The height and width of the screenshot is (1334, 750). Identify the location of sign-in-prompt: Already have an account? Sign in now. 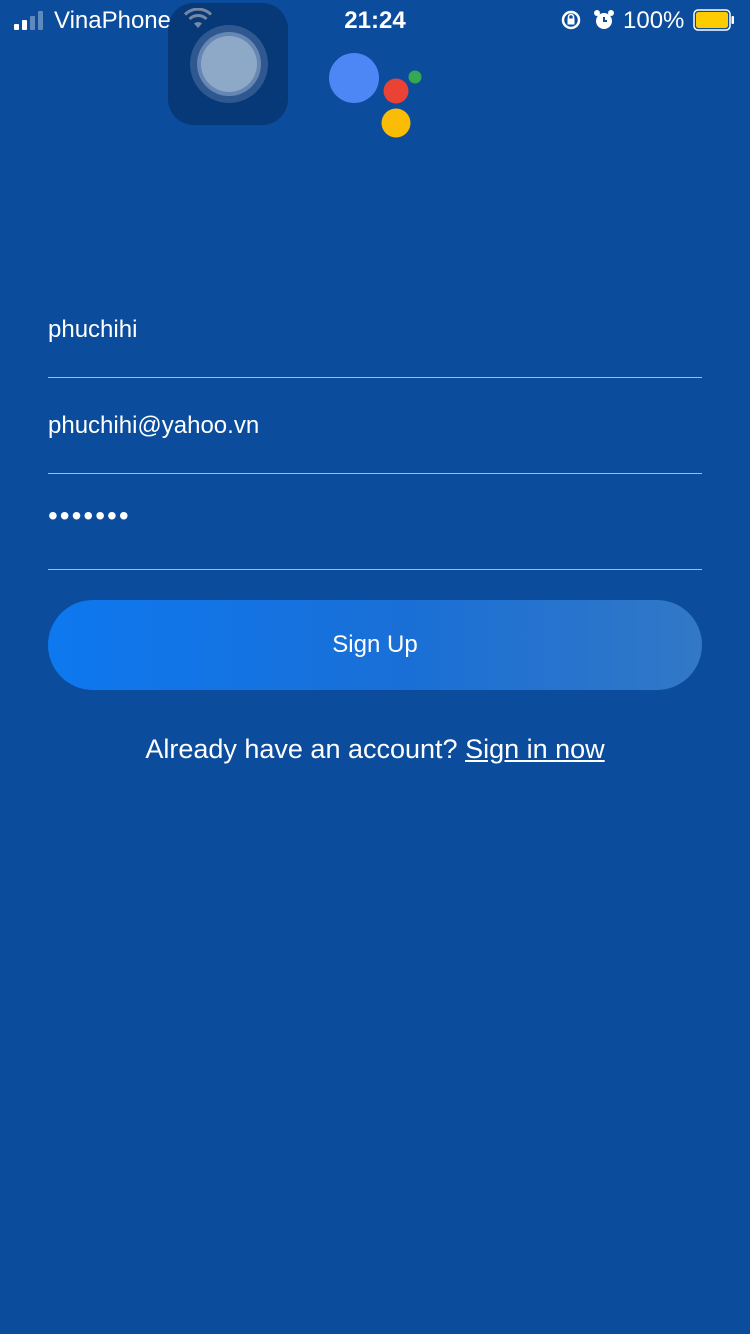
(375, 749).